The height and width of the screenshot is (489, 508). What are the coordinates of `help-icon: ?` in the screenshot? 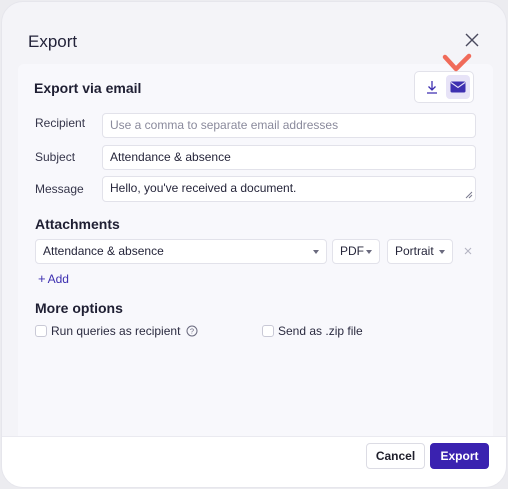 It's located at (192, 331).